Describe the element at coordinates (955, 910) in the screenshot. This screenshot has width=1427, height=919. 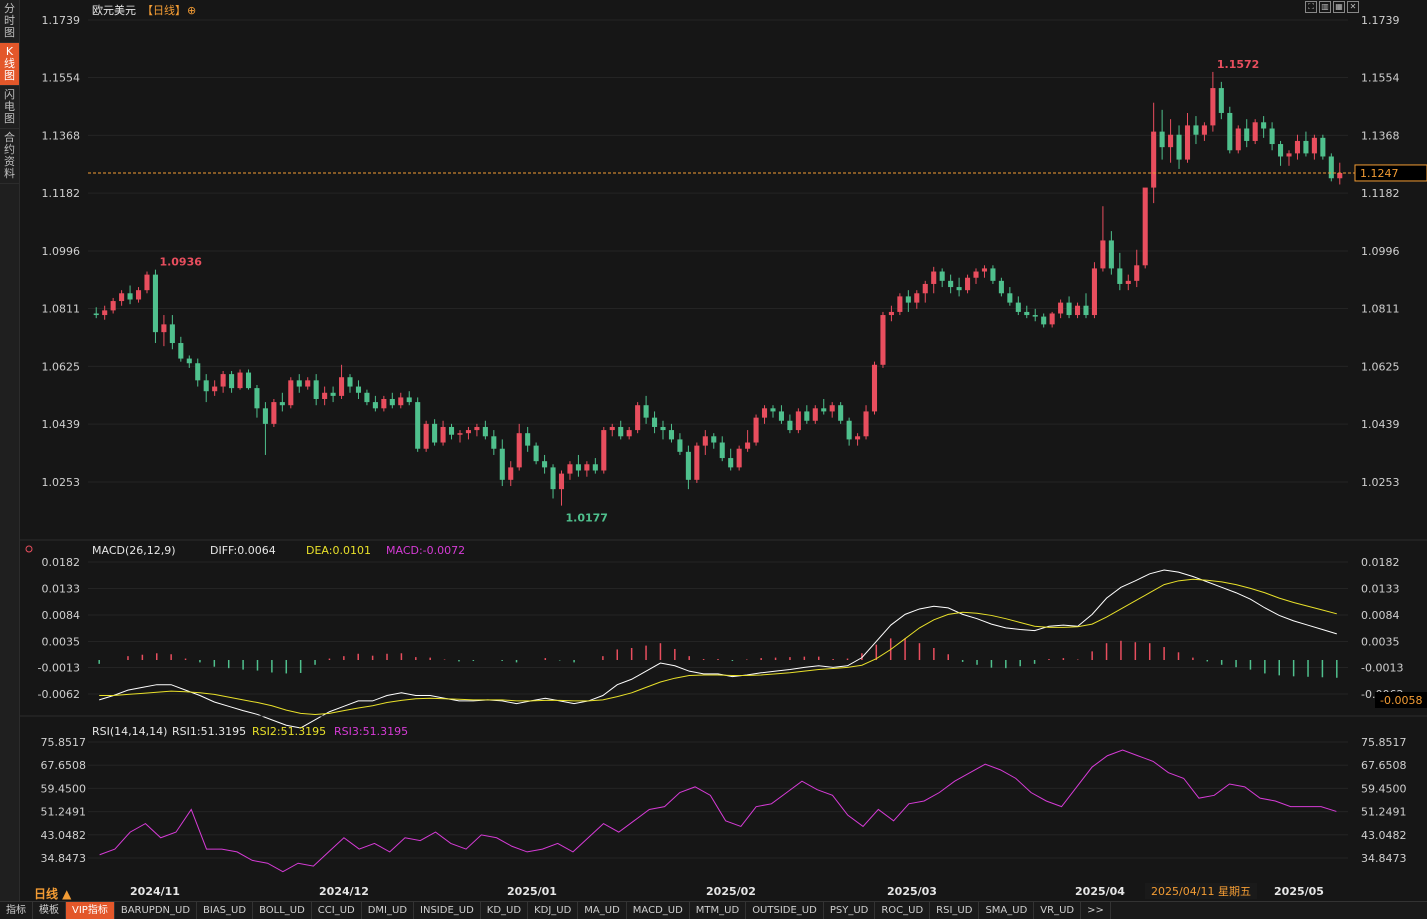
I see `tab-rsi-ud: RSI_UD` at that location.